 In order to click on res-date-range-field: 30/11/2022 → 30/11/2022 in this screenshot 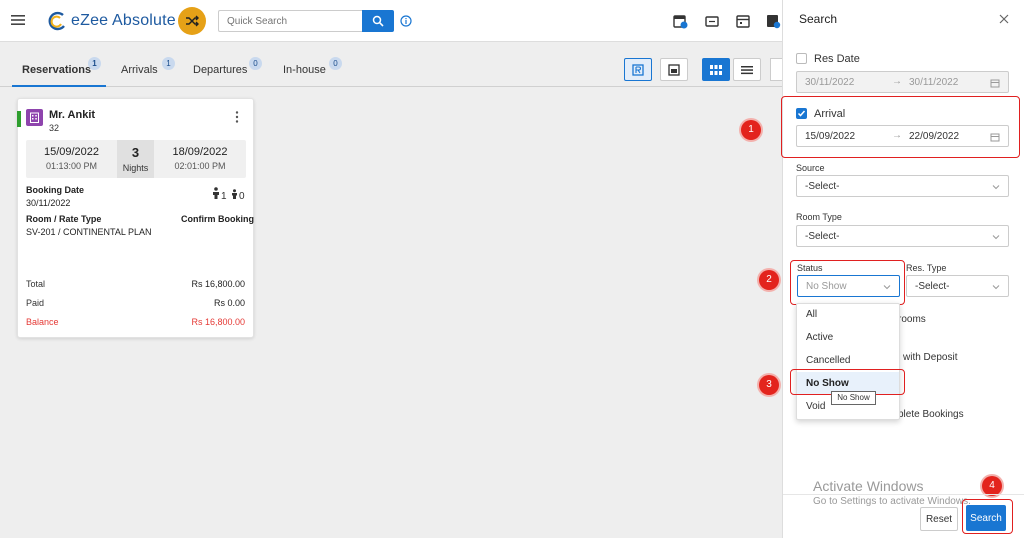, I will do `click(902, 82)`.